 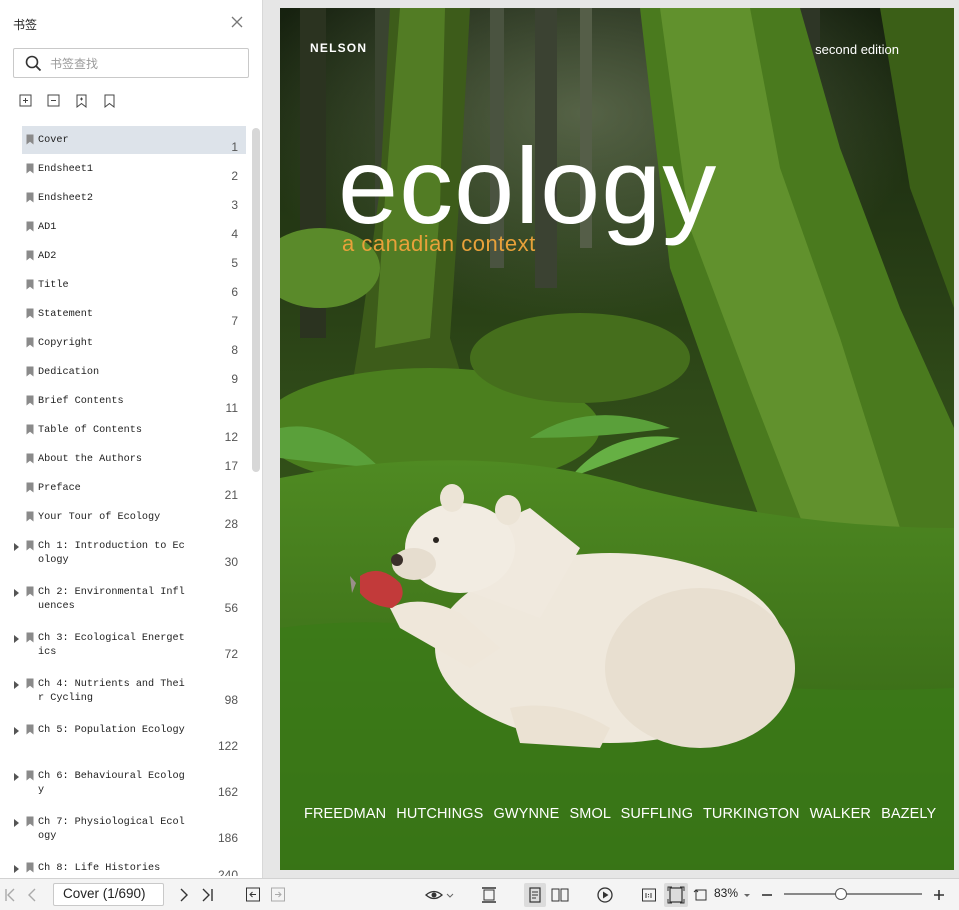 What do you see at coordinates (231, 524) in the screenshot?
I see `bookmark-page-number: 28` at bounding box center [231, 524].